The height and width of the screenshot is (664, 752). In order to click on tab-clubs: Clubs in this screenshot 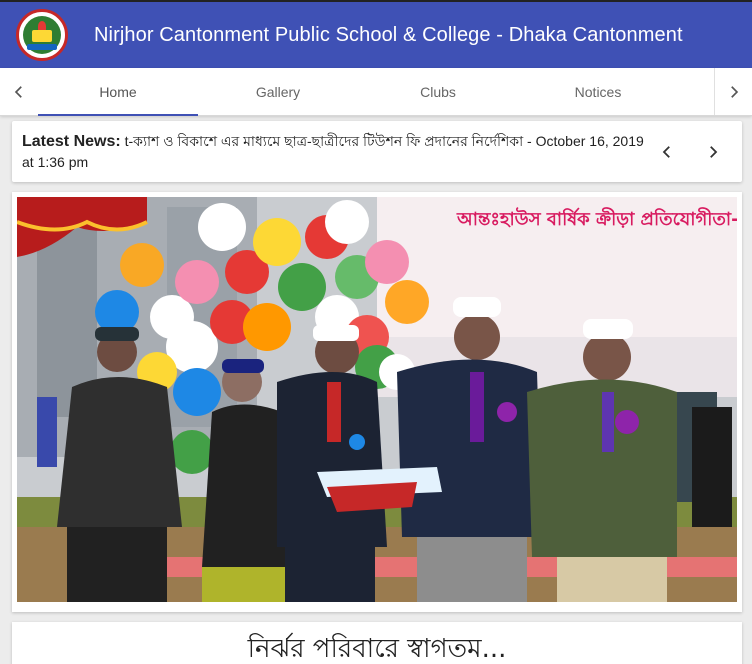, I will do `click(438, 91)`.